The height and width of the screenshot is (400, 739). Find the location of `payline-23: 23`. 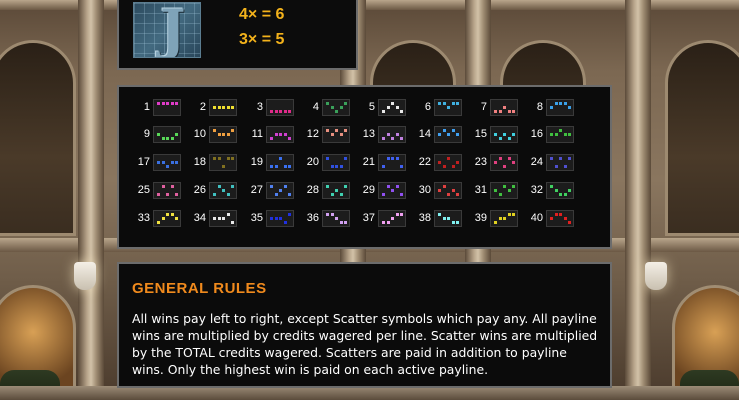

payline-23: 23 is located at coordinates (502, 163).